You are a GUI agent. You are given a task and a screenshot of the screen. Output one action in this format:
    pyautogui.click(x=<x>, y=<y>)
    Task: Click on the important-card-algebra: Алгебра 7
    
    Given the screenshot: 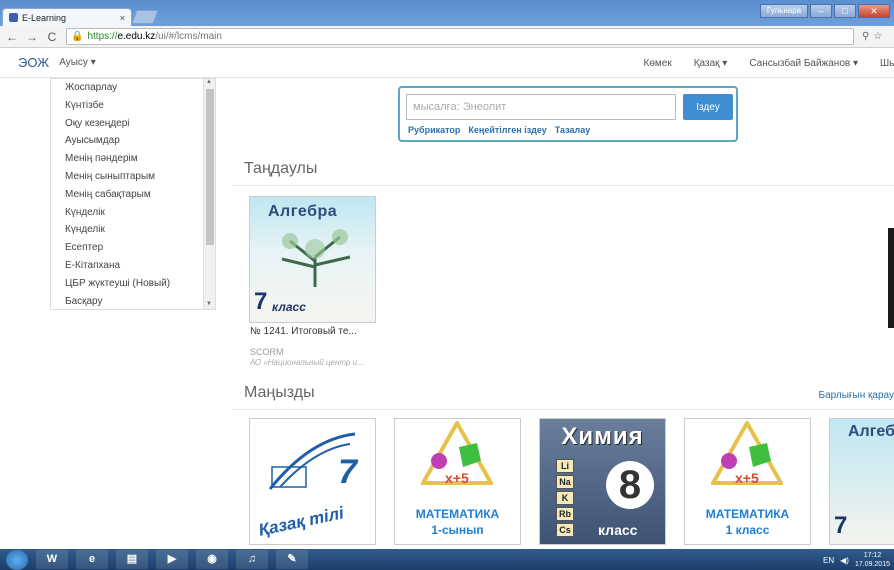 What is the action you would take?
    pyautogui.click(x=861, y=481)
    